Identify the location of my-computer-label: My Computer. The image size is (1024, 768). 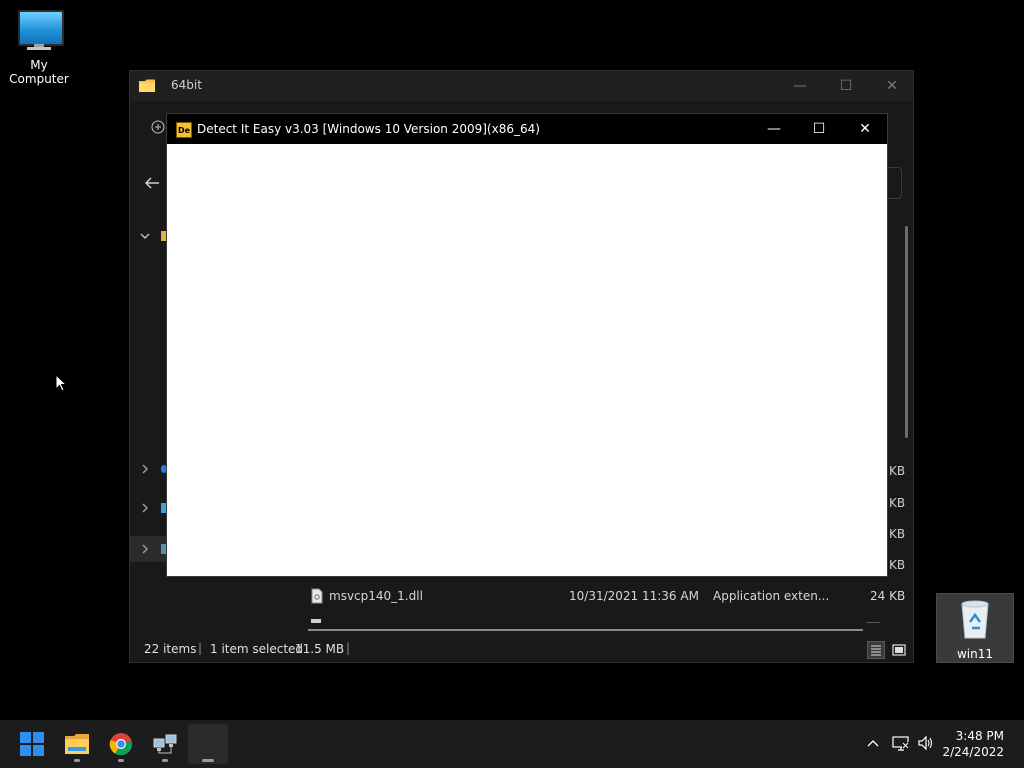
(39, 72).